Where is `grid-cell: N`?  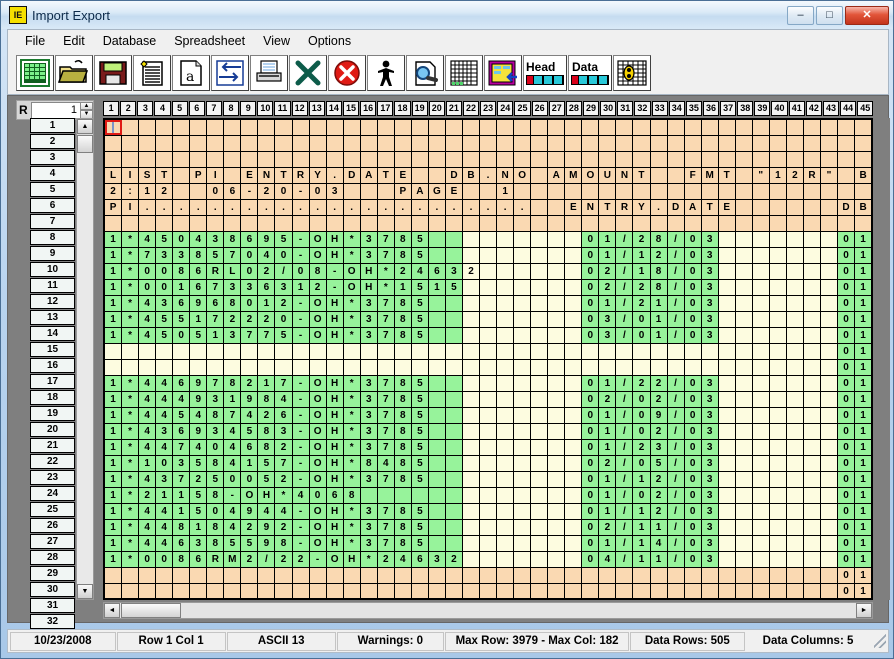 grid-cell: N is located at coordinates (505, 175).